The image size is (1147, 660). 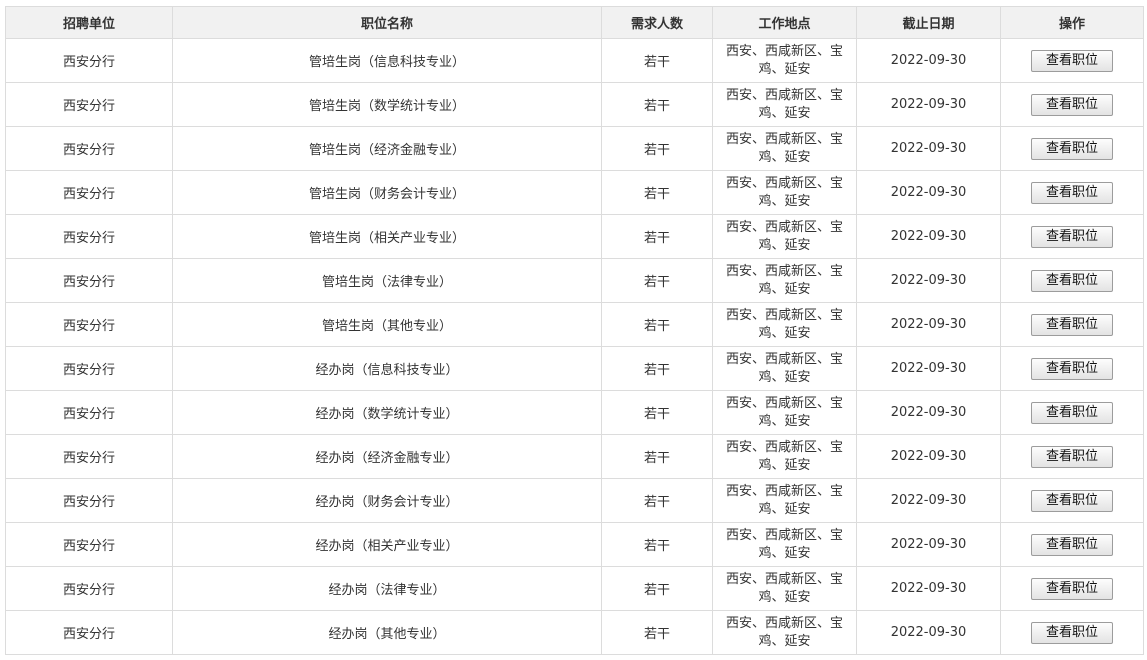 What do you see at coordinates (387, 500) in the screenshot?
I see `cell-position-name: 经办岗（财务会计专业）` at bounding box center [387, 500].